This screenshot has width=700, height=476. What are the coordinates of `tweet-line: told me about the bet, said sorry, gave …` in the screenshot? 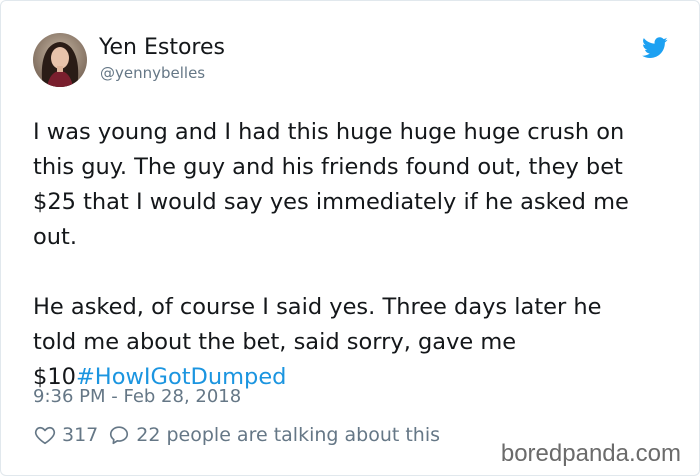 It's located at (275, 342).